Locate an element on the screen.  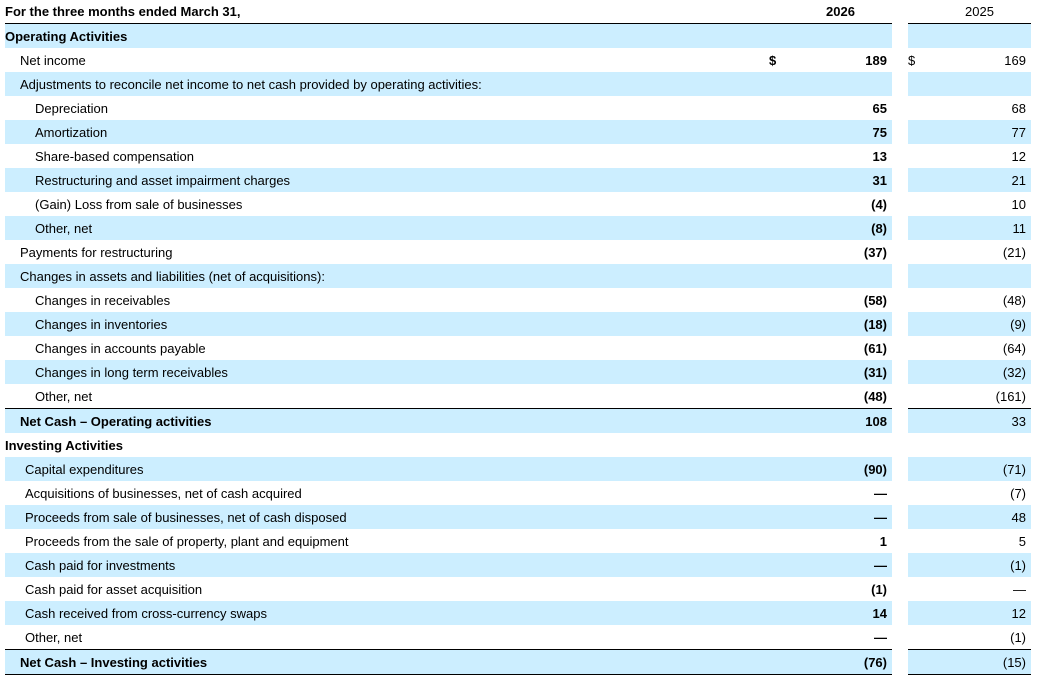
table-row: Cash paid for asset acquisition (1) — is located at coordinates (518, 589).